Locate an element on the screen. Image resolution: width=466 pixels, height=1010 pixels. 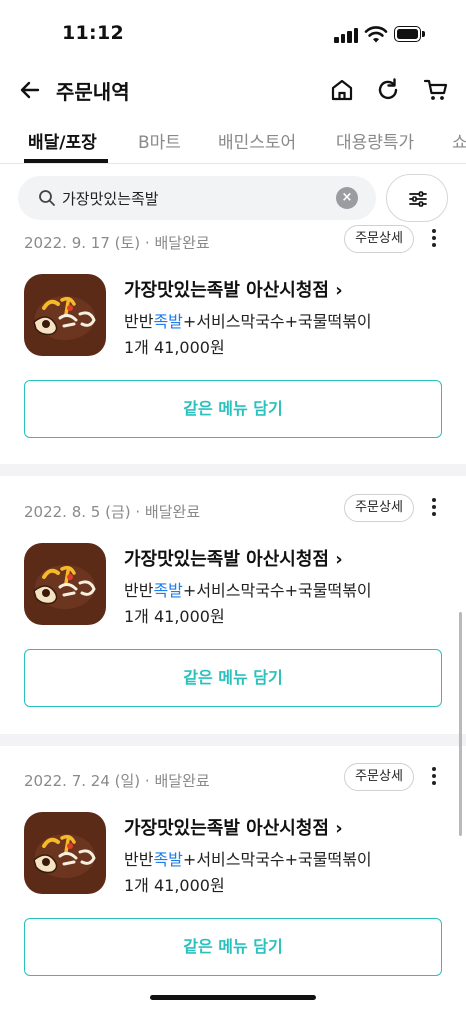
back-arrow-icon is located at coordinates (30, 90).